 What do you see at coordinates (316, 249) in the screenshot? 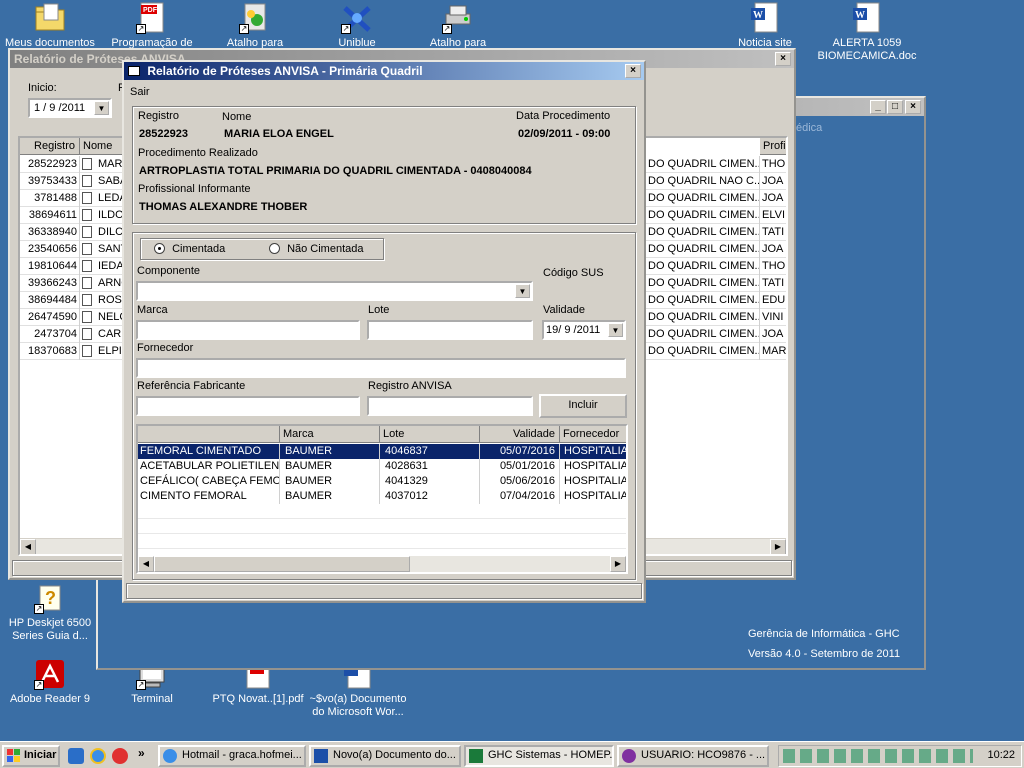
I see `radio-nao-cimentada: Não Cimentada` at bounding box center [316, 249].